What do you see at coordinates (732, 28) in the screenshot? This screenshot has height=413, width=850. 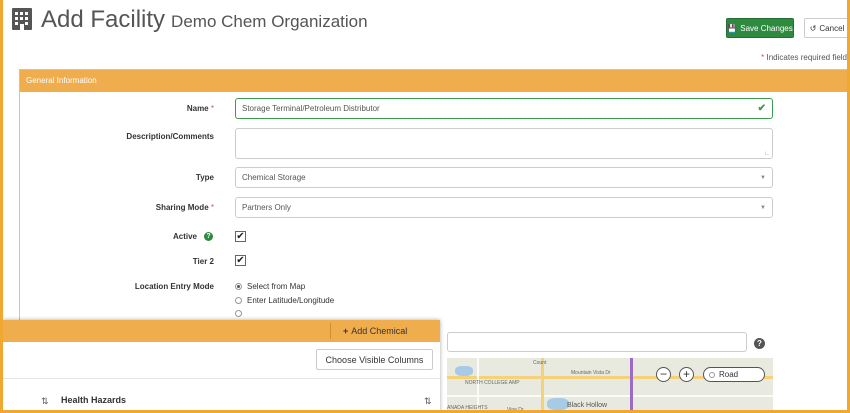 I see `save-icon: 💾` at bounding box center [732, 28].